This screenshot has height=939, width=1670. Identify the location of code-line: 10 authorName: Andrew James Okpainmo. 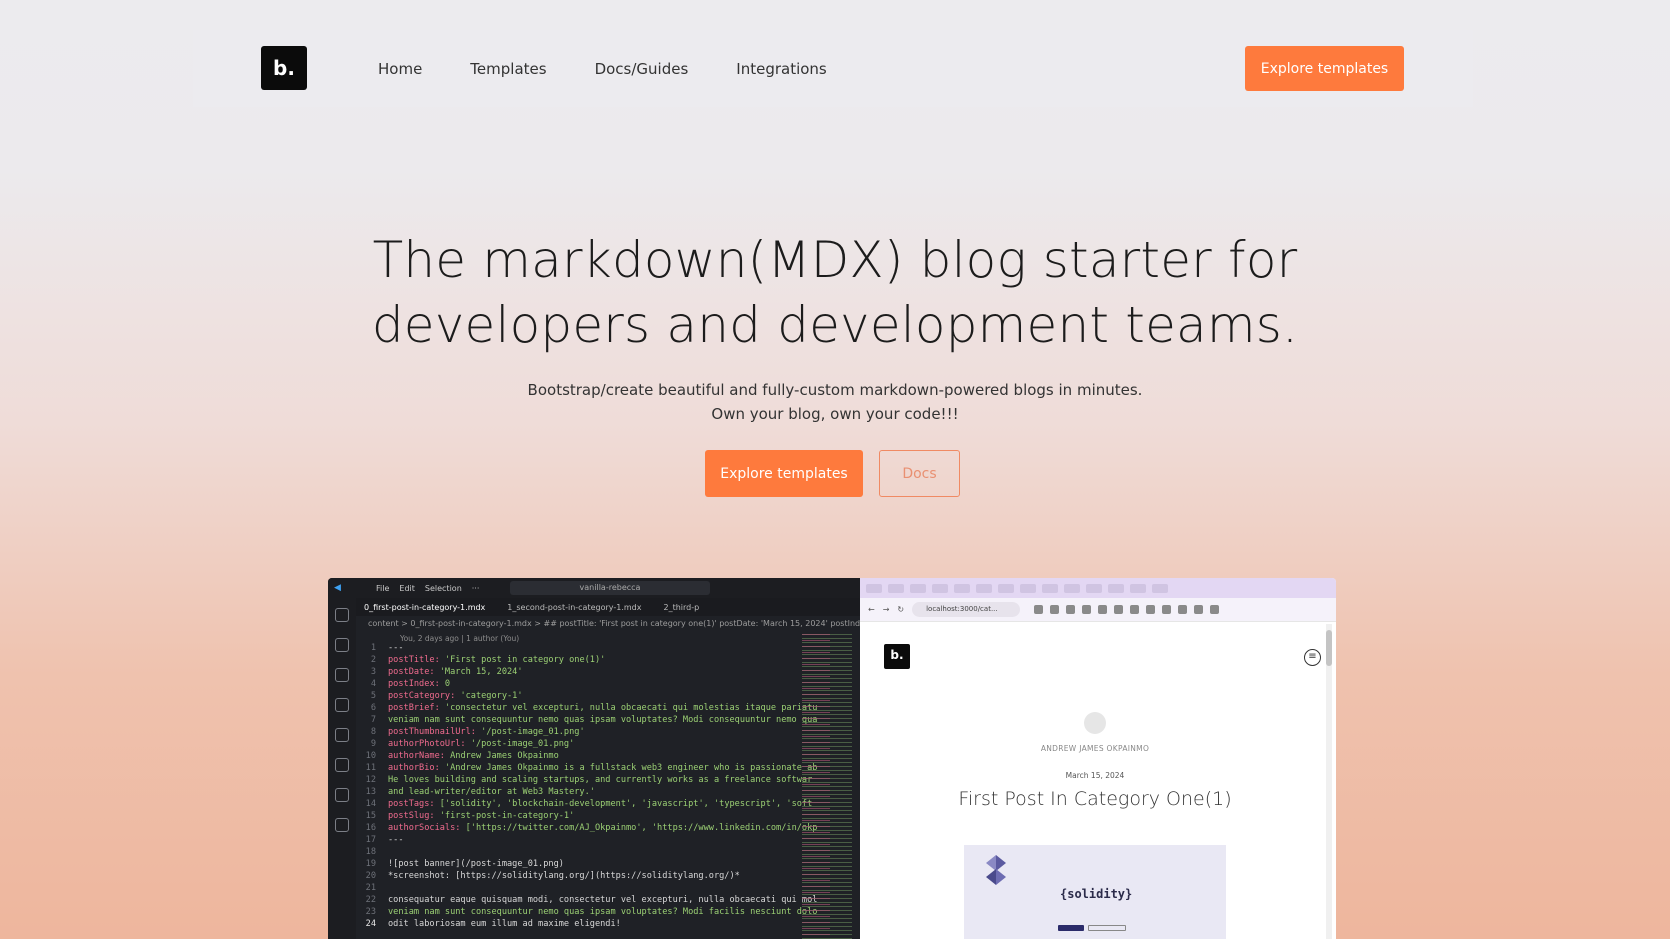
(591, 756).